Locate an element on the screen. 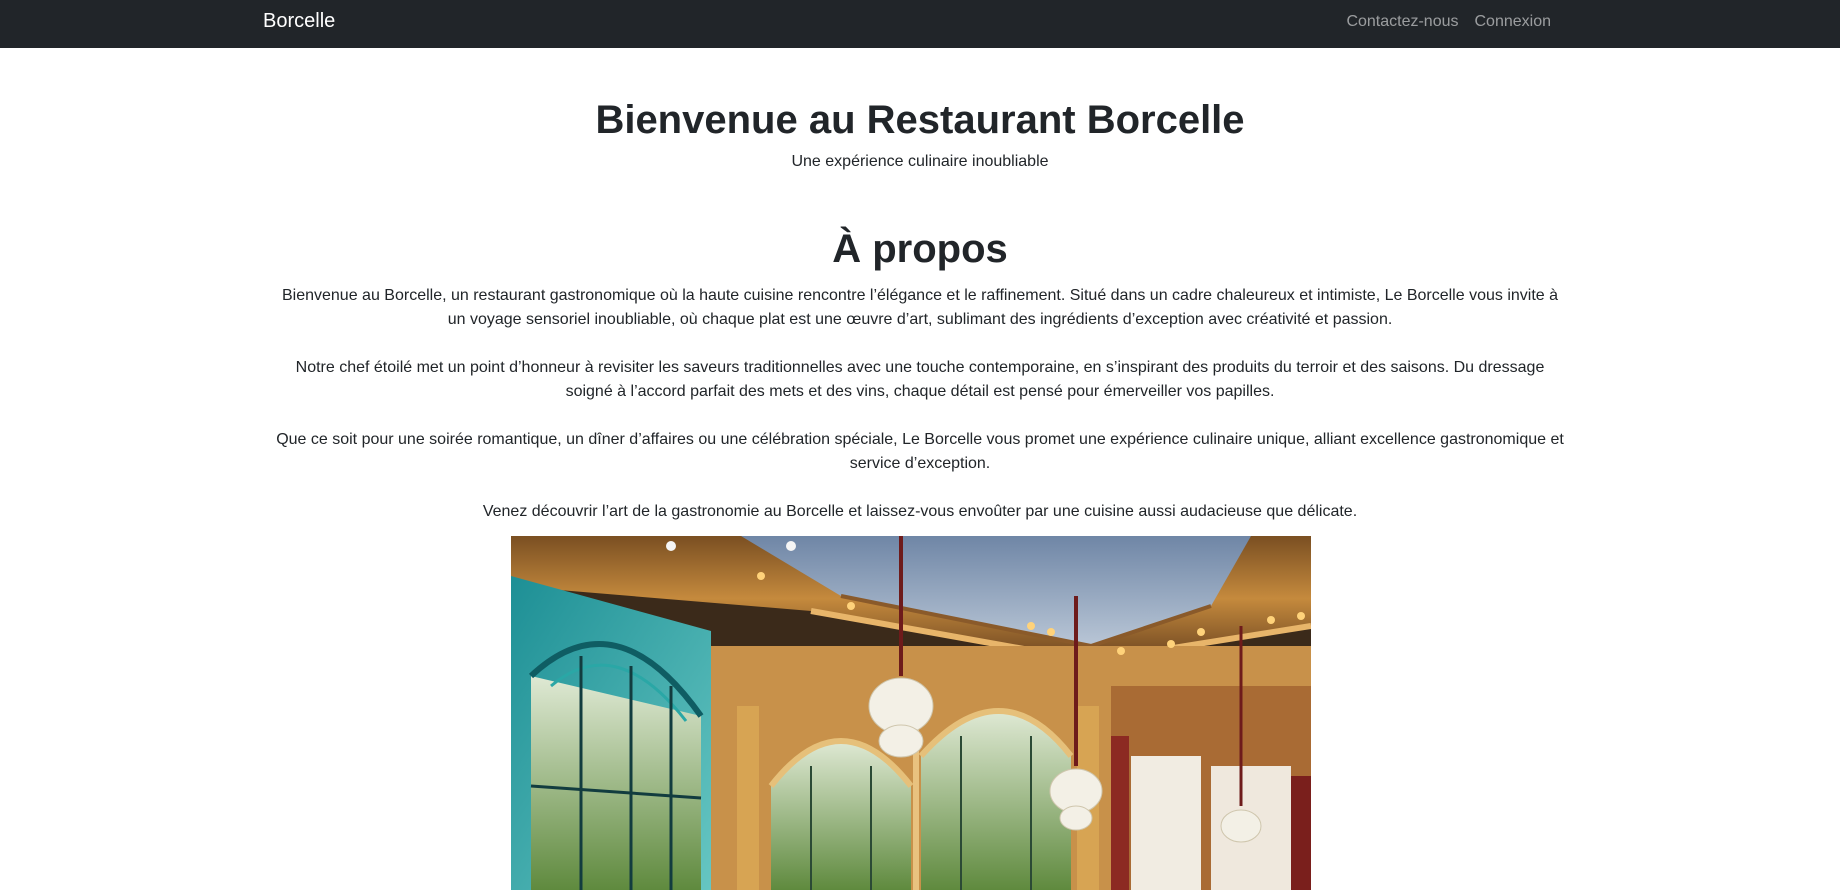  nav-link-contact: Contactez-nous is located at coordinates (1402, 22).